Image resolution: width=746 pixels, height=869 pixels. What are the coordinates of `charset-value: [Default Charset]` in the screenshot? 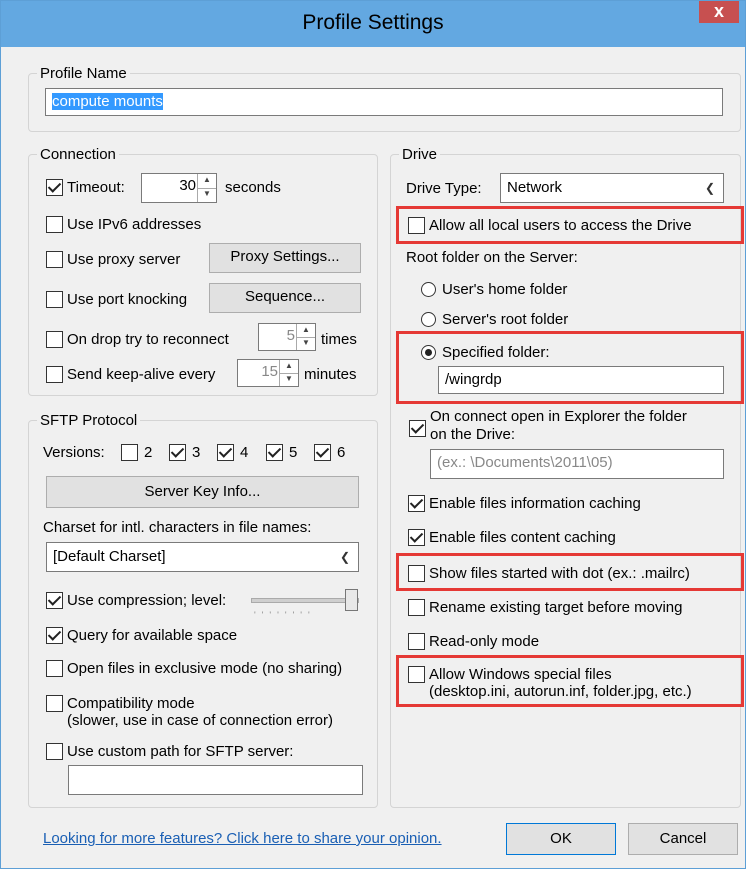 It's located at (109, 556).